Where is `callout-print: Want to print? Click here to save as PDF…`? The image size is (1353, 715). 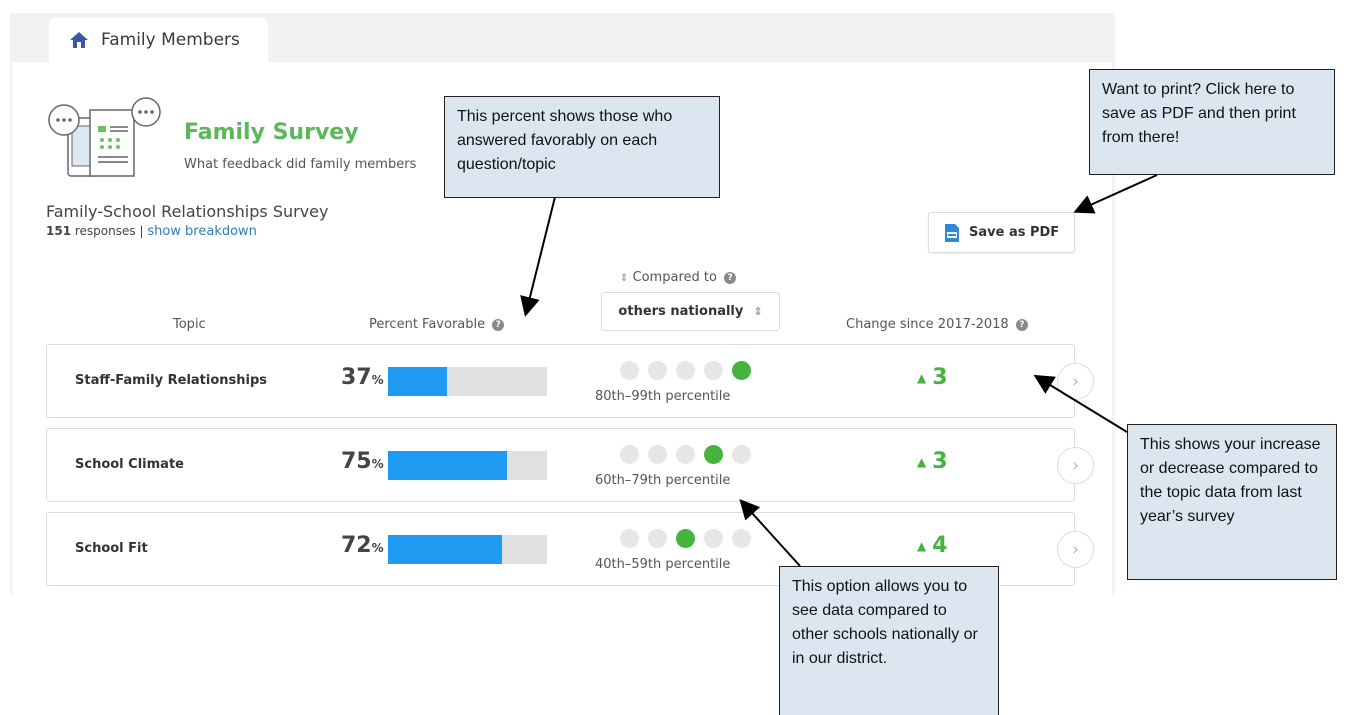
callout-print: Want to print? Click here to save as PDF… is located at coordinates (1212, 122).